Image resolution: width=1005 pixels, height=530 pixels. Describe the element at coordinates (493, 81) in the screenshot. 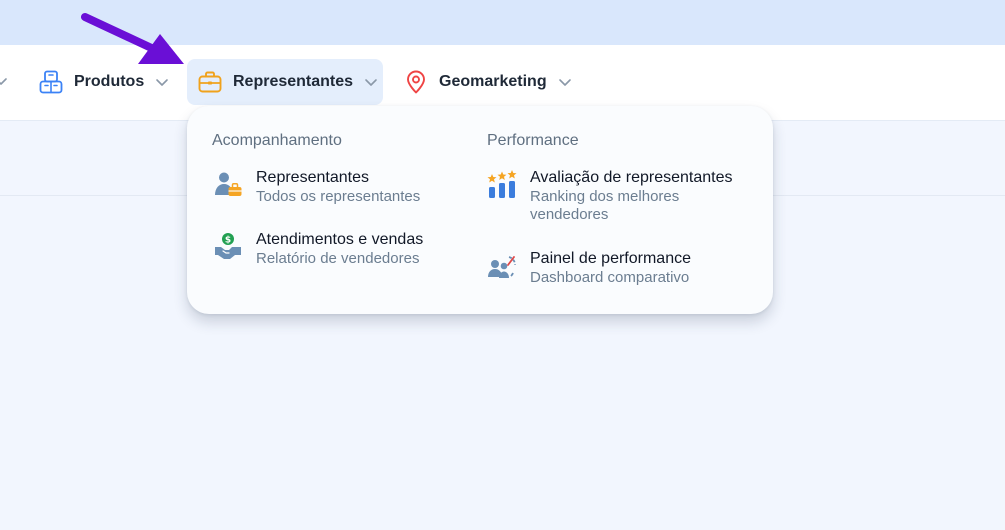

I see `nav-label-geomarketing: Geomarketing` at that location.